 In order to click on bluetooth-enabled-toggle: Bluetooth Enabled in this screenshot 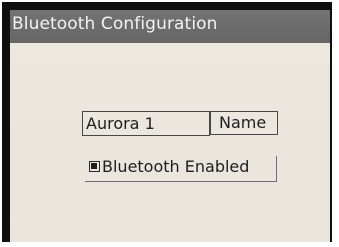, I will do `click(181, 169)`.